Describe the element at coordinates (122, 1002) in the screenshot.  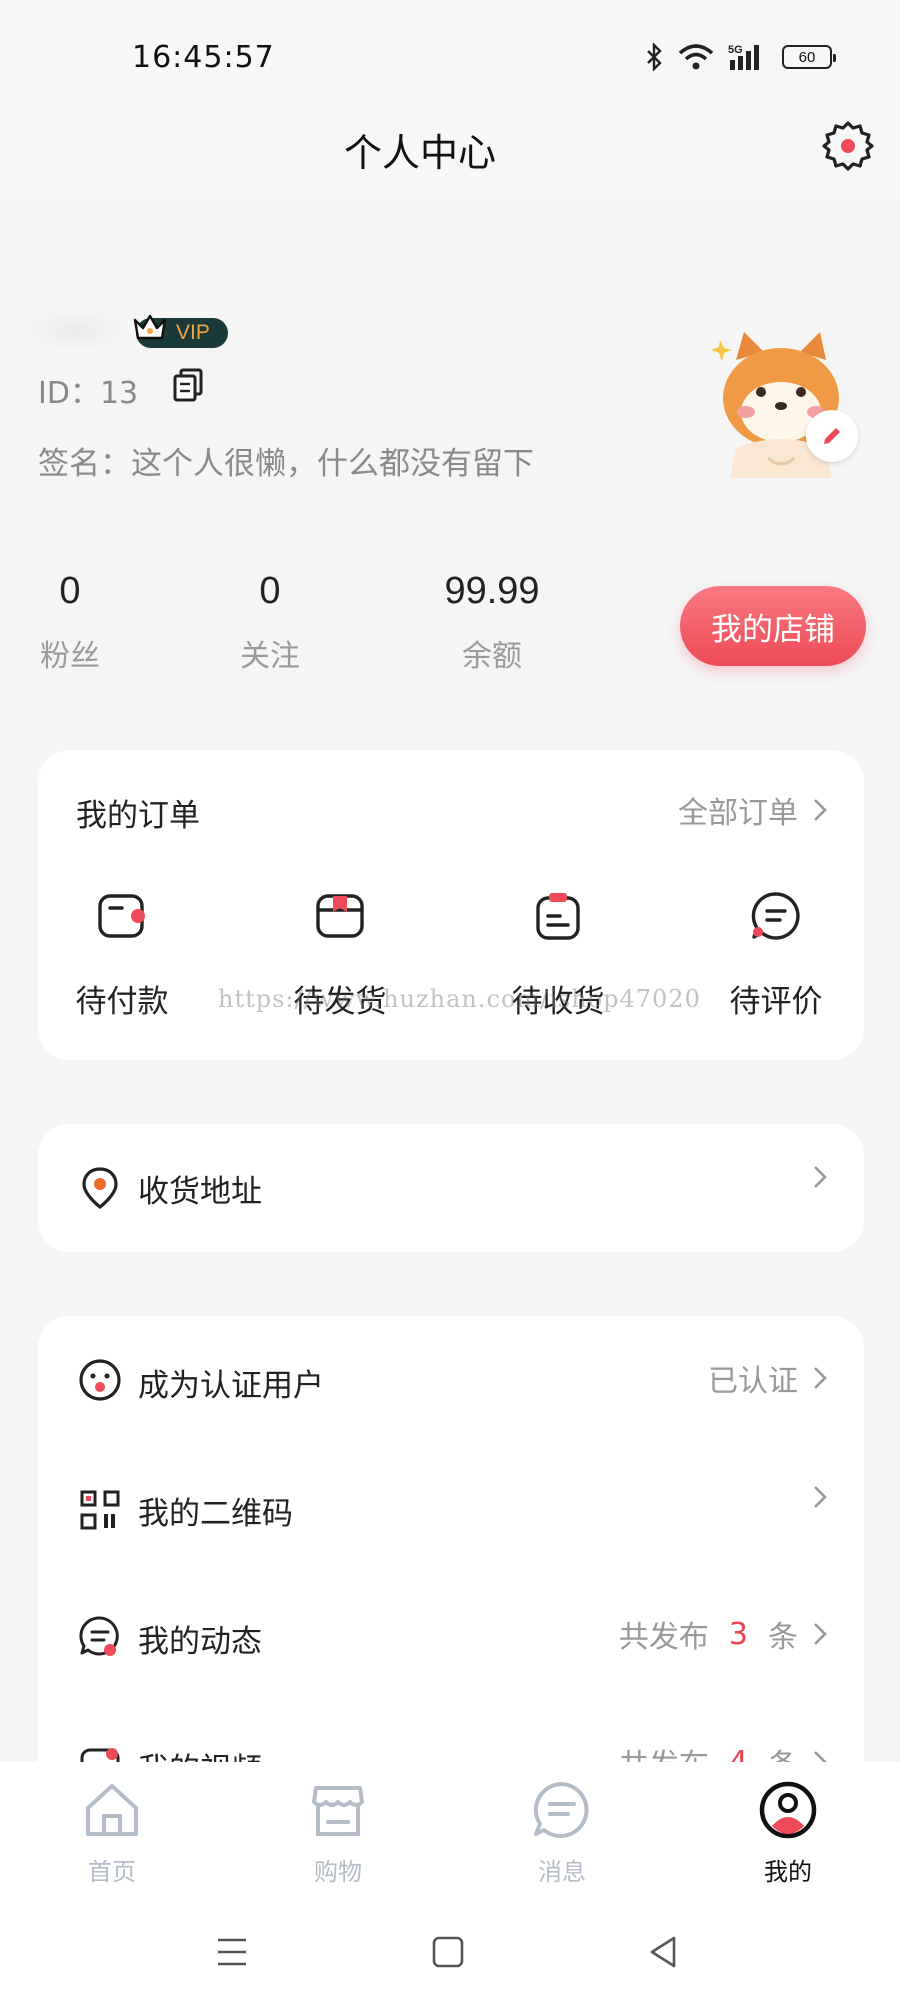
I see `order-label: 待付款` at that location.